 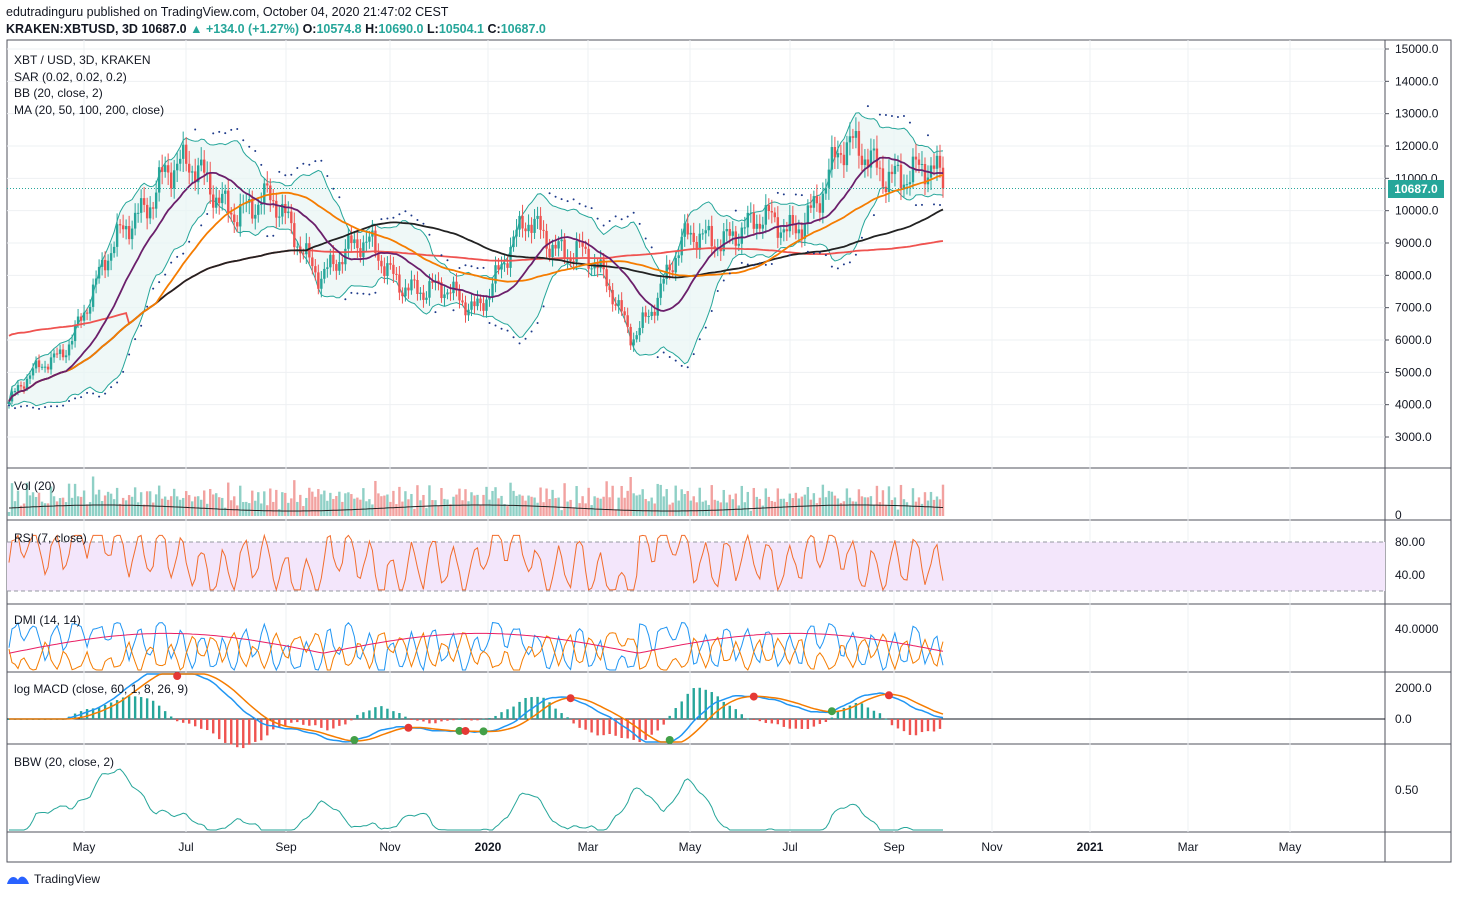 I want to click on legend-bb: BB (20, close, 2), so click(x=89, y=93).